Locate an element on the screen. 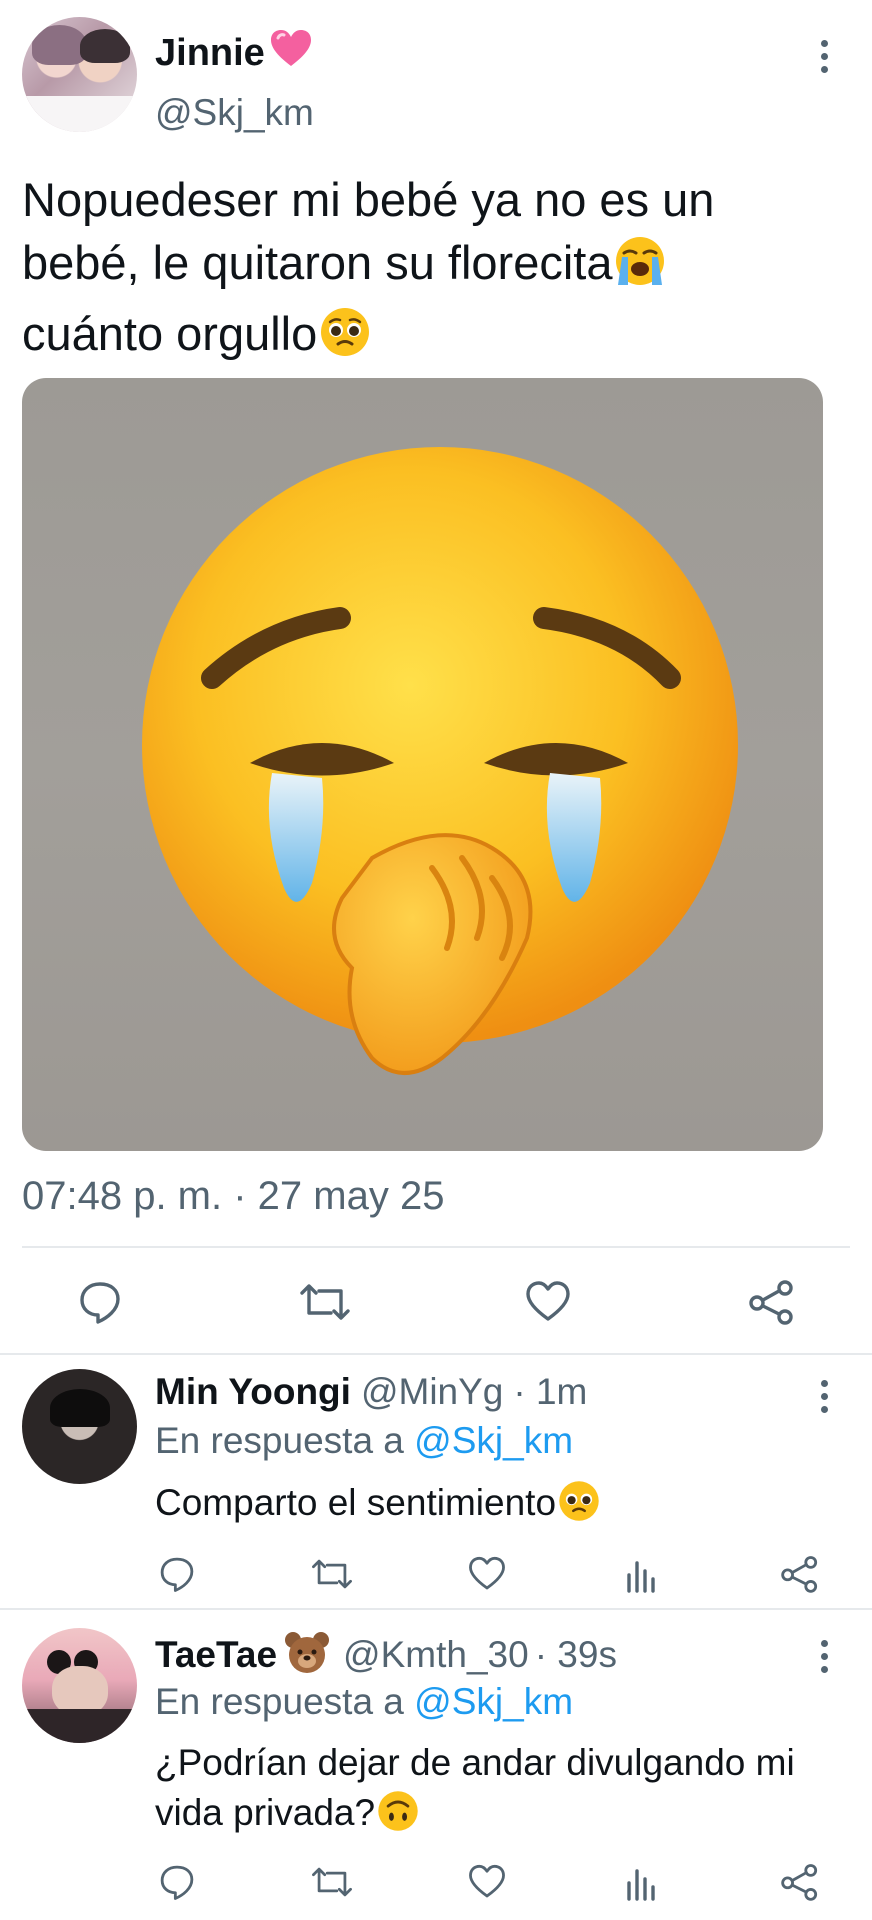 Image resolution: width=872 pixels, height=1920 pixels. reply-handle: @MinYg is located at coordinates (432, 1391).